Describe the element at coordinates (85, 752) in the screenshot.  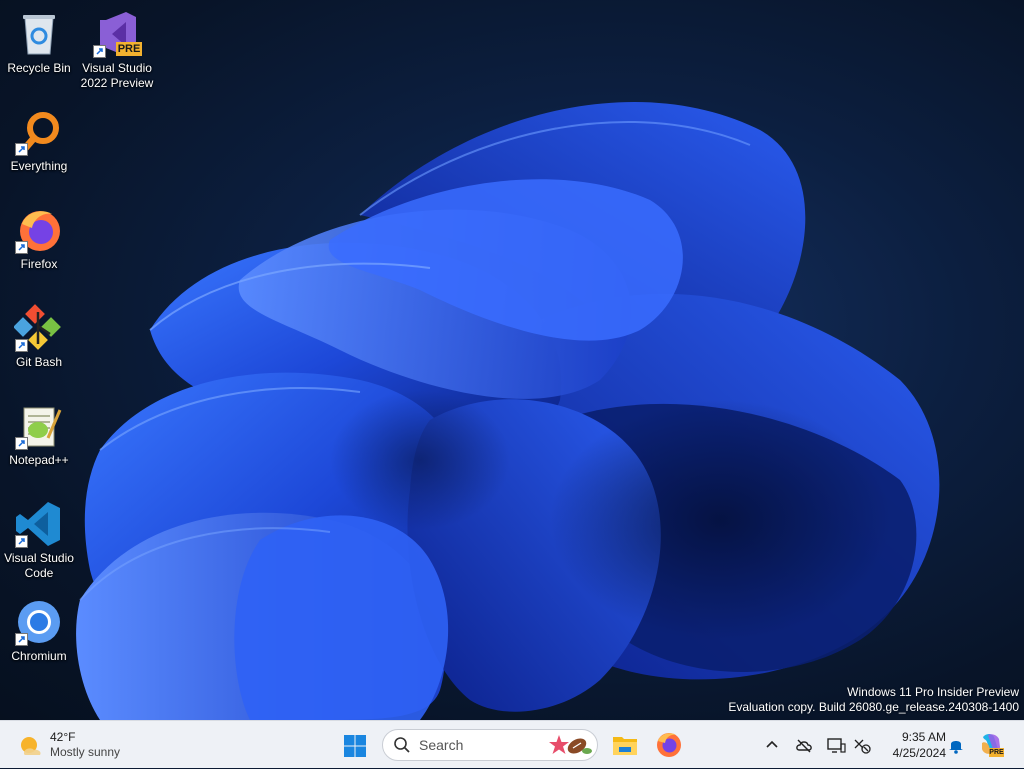
I see `weather-condition: Mostly sunny` at that location.